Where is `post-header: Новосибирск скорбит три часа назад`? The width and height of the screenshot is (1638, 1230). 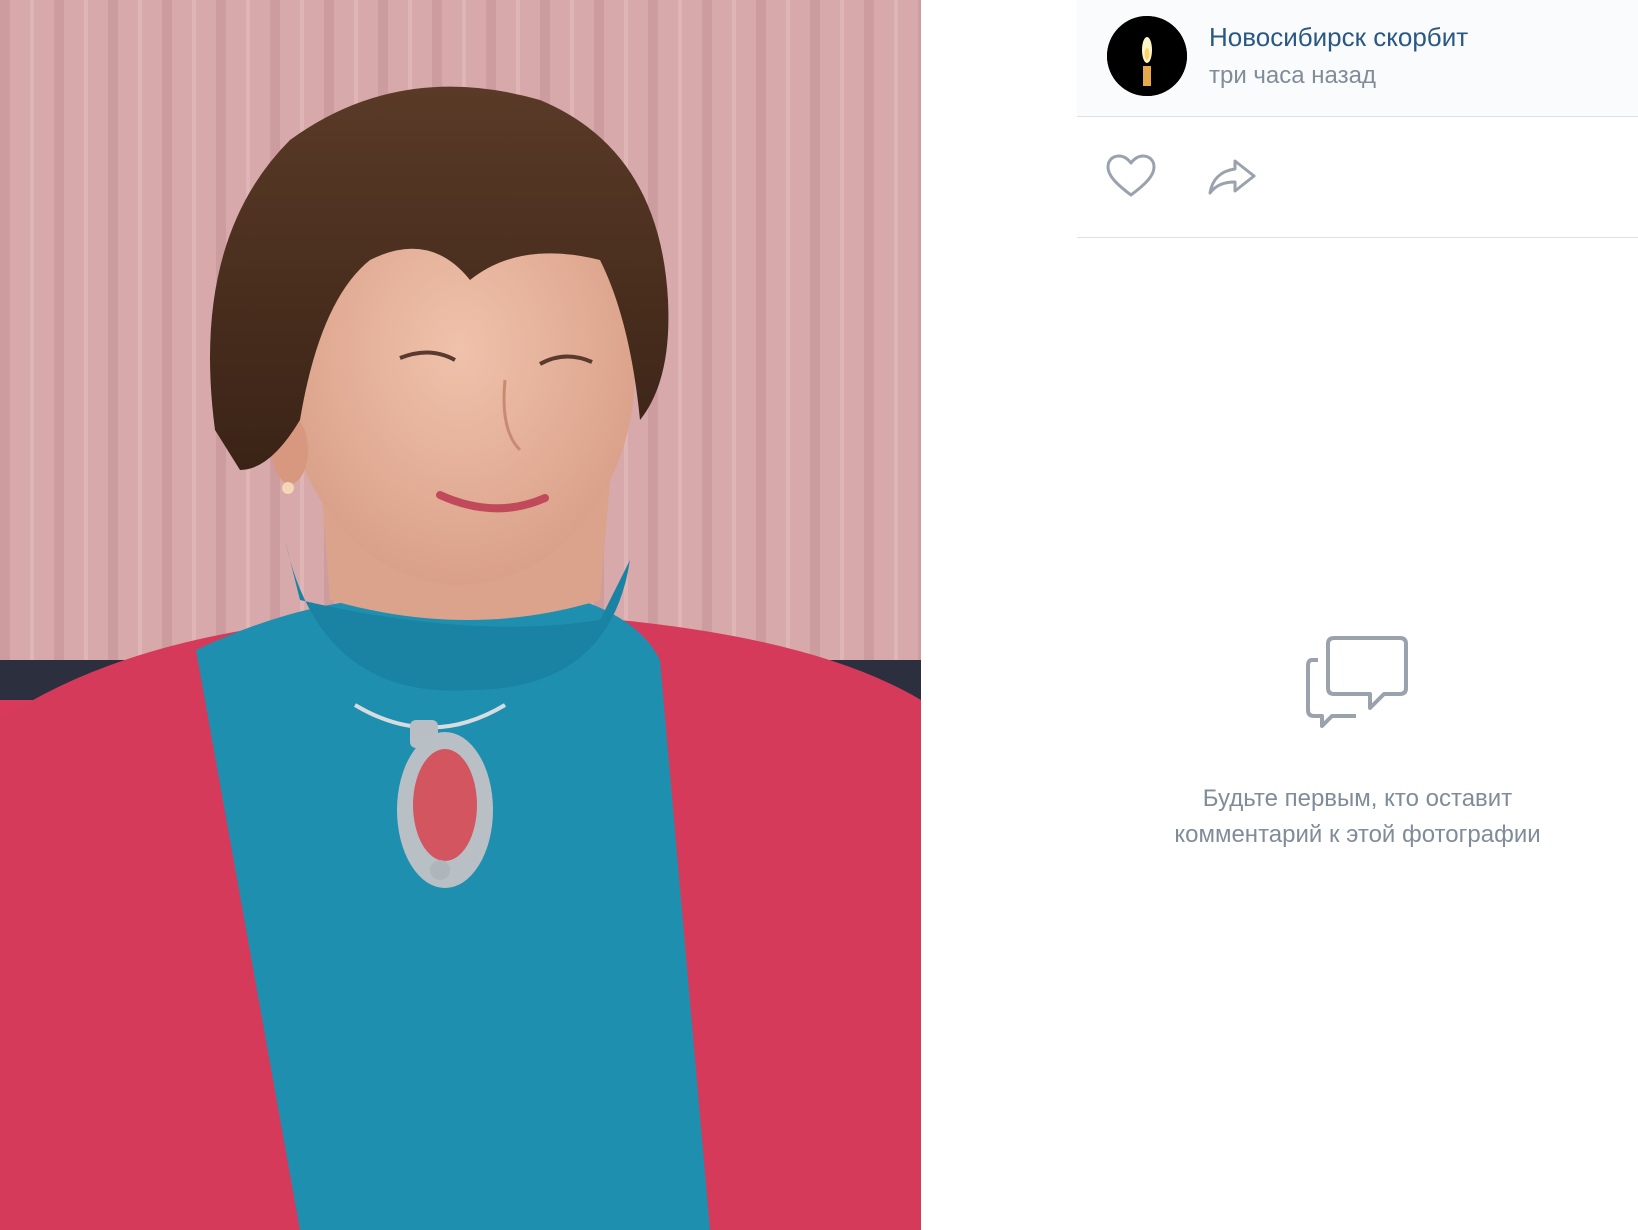 post-header: Новосибирск скорбит три часа назад is located at coordinates (1357, 58).